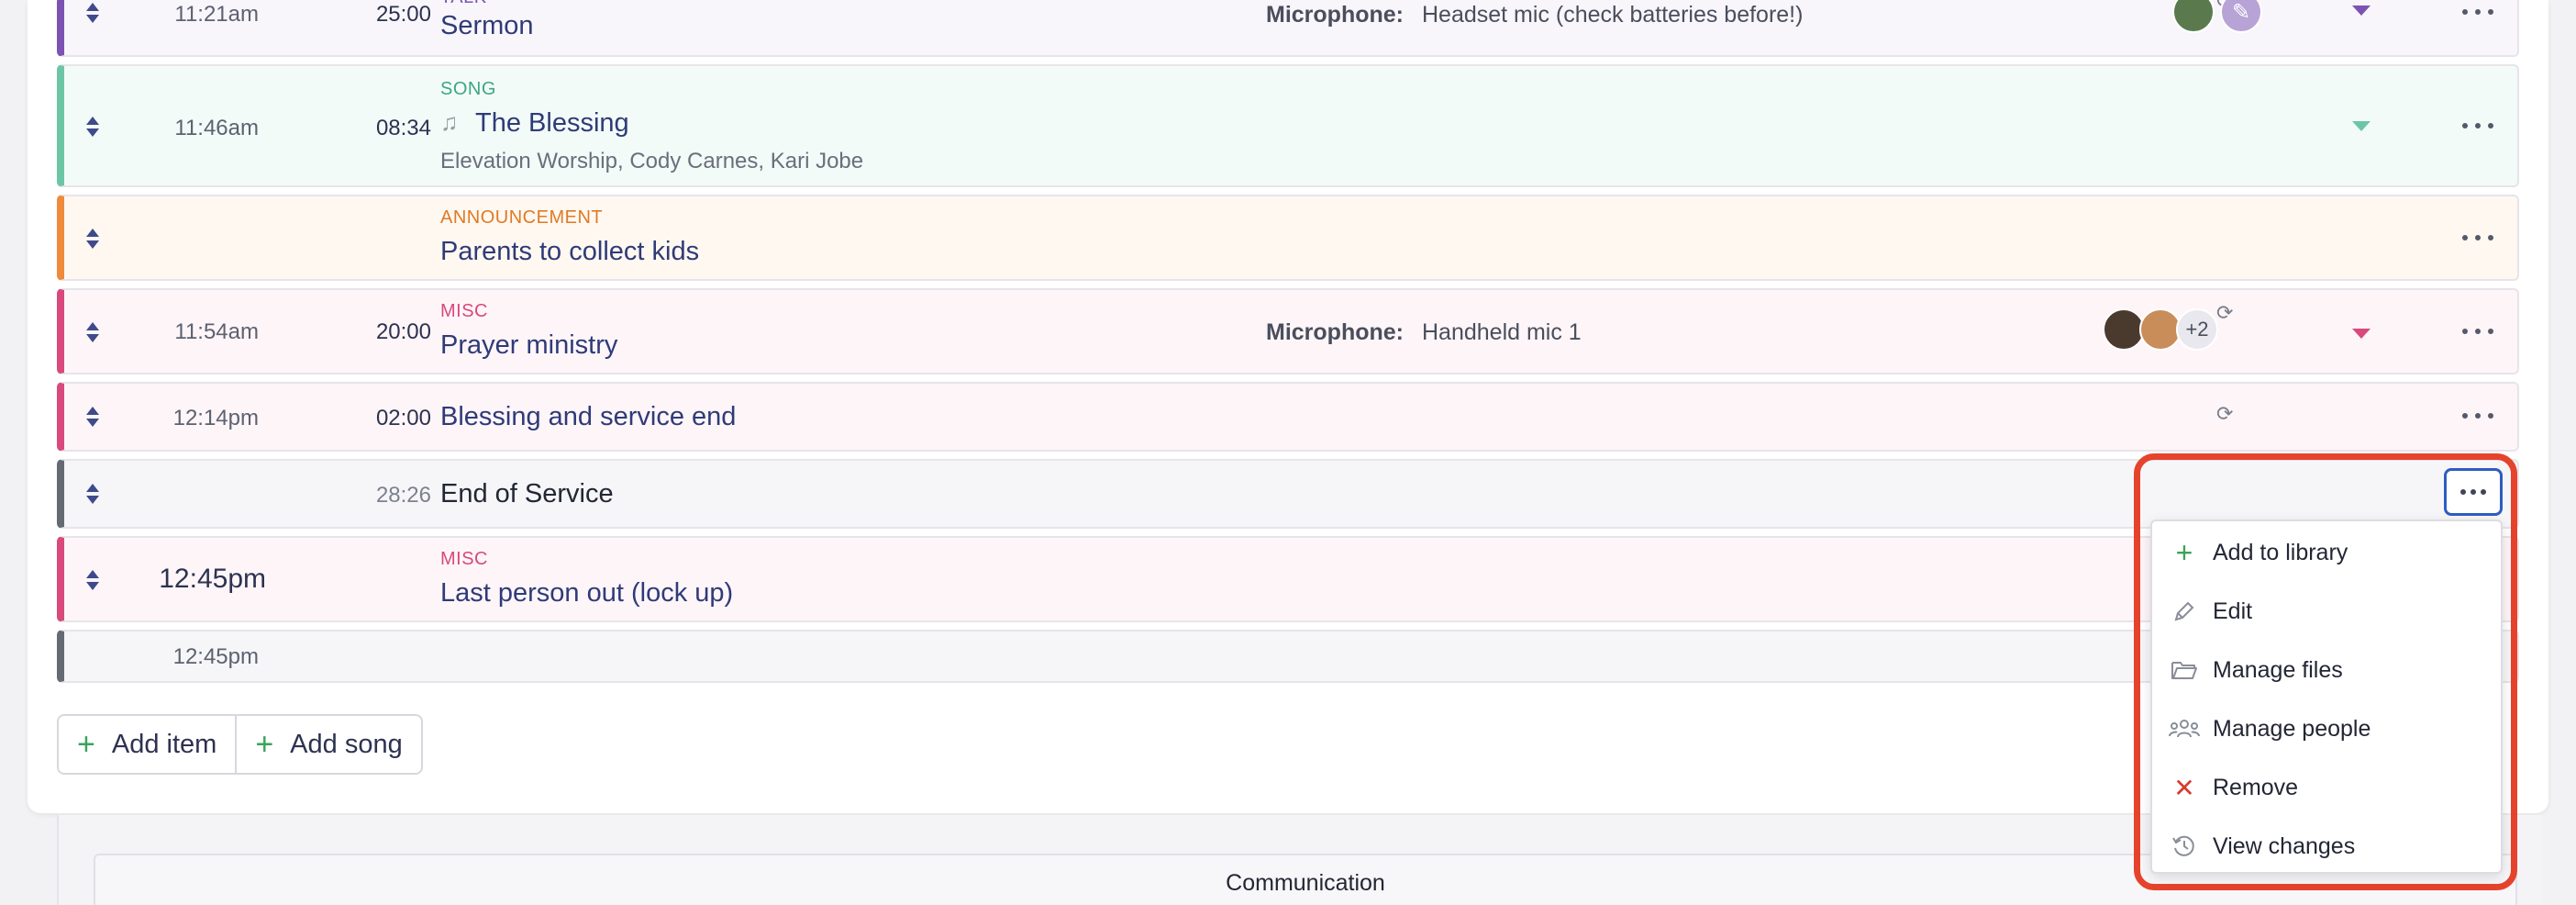 The image size is (2576, 905). What do you see at coordinates (212, 579) in the screenshot?
I see `start-time: 12:45pm` at bounding box center [212, 579].